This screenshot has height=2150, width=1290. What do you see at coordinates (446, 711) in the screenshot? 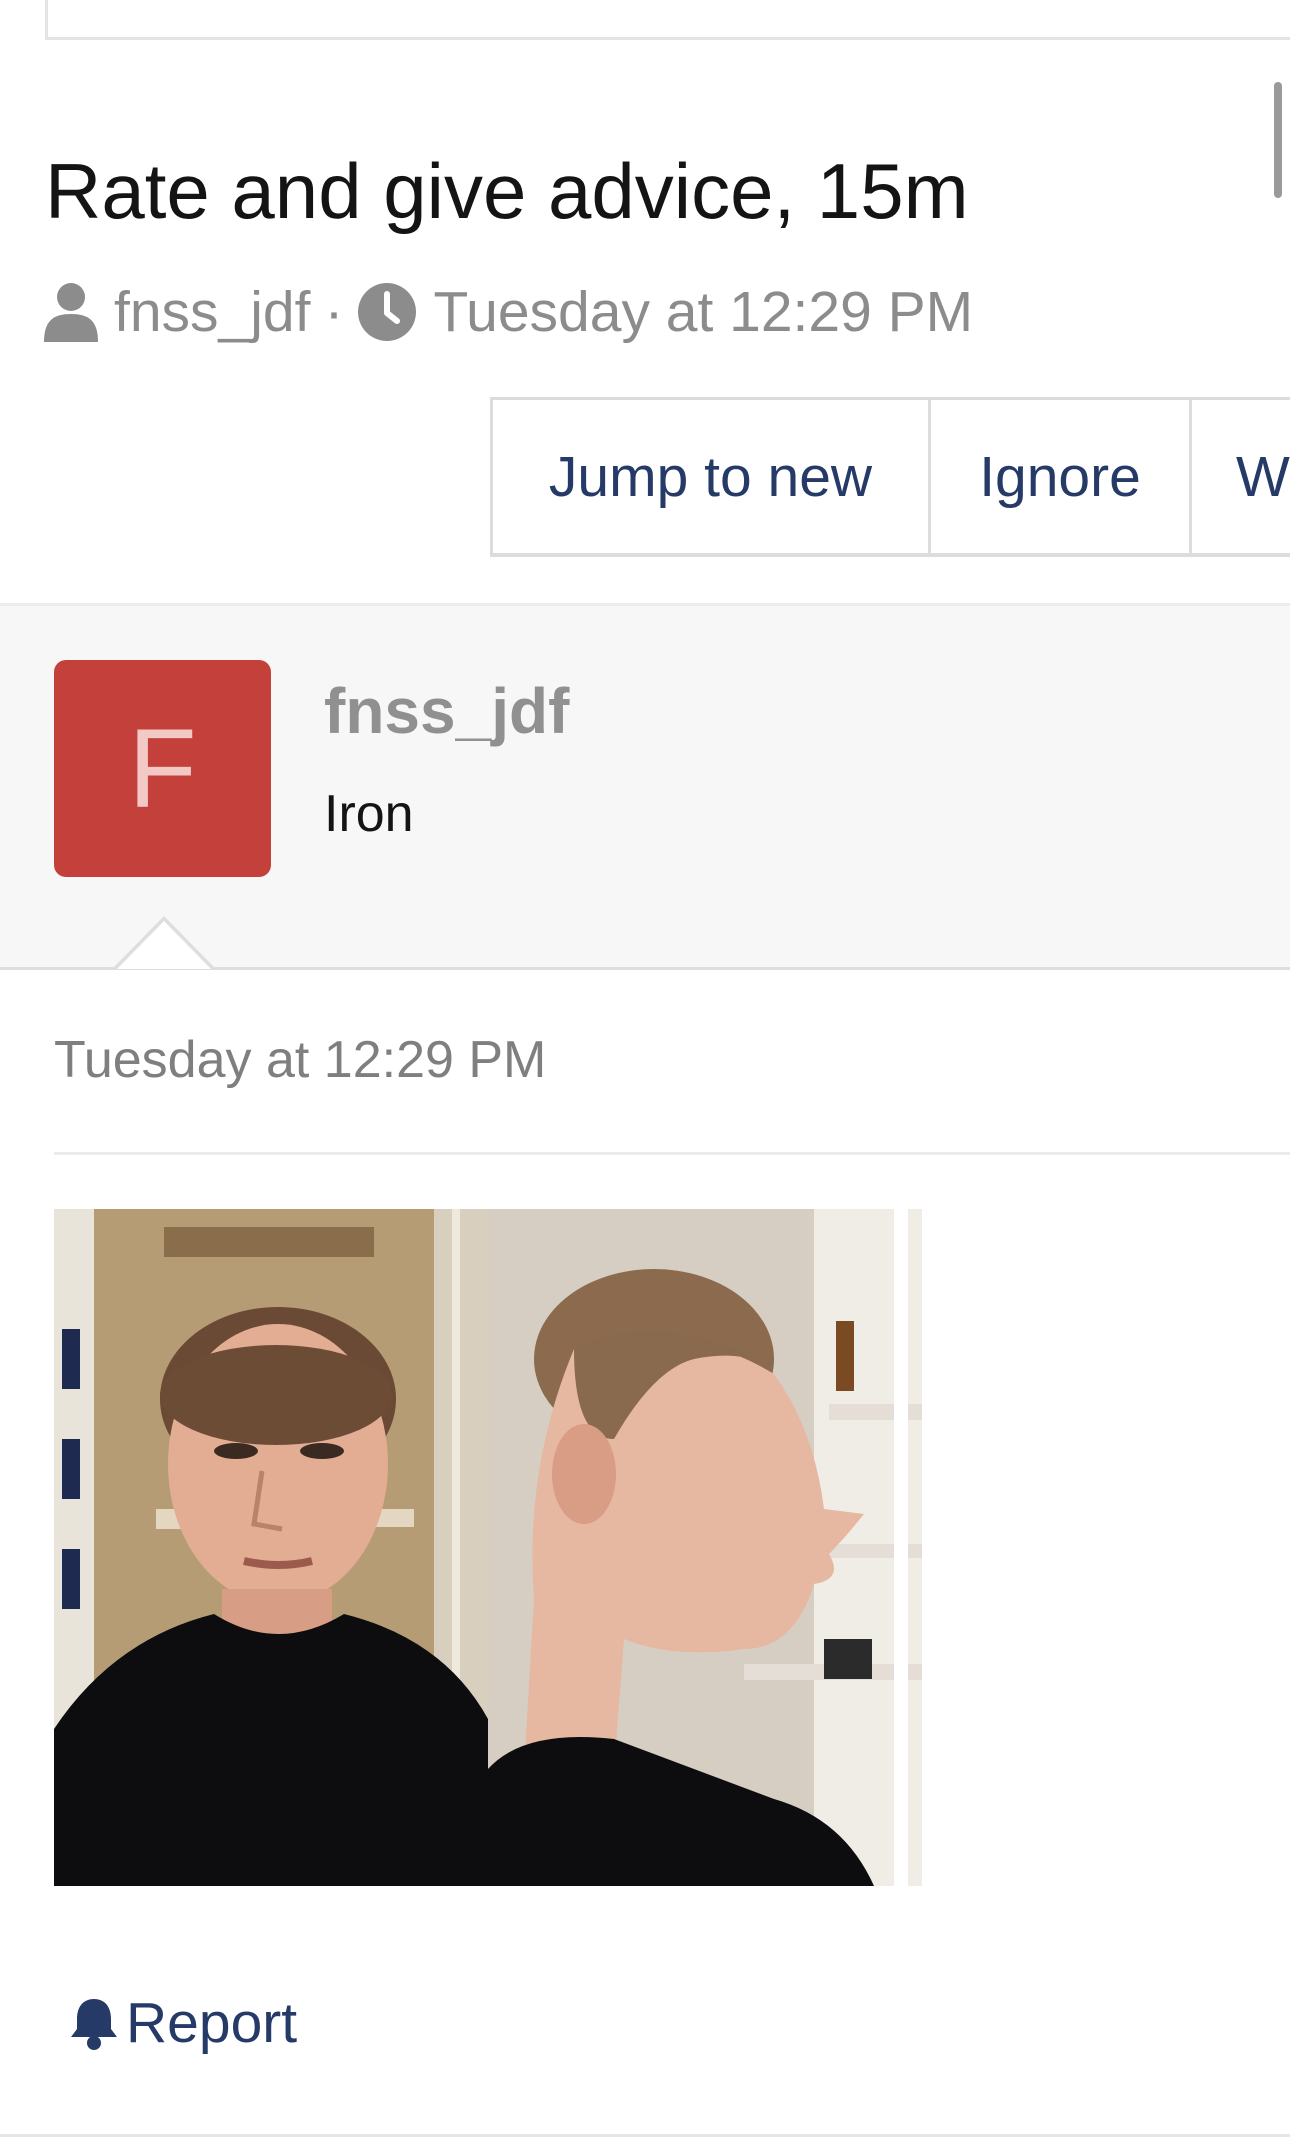
I see `post-username: fnss_jdf` at bounding box center [446, 711].